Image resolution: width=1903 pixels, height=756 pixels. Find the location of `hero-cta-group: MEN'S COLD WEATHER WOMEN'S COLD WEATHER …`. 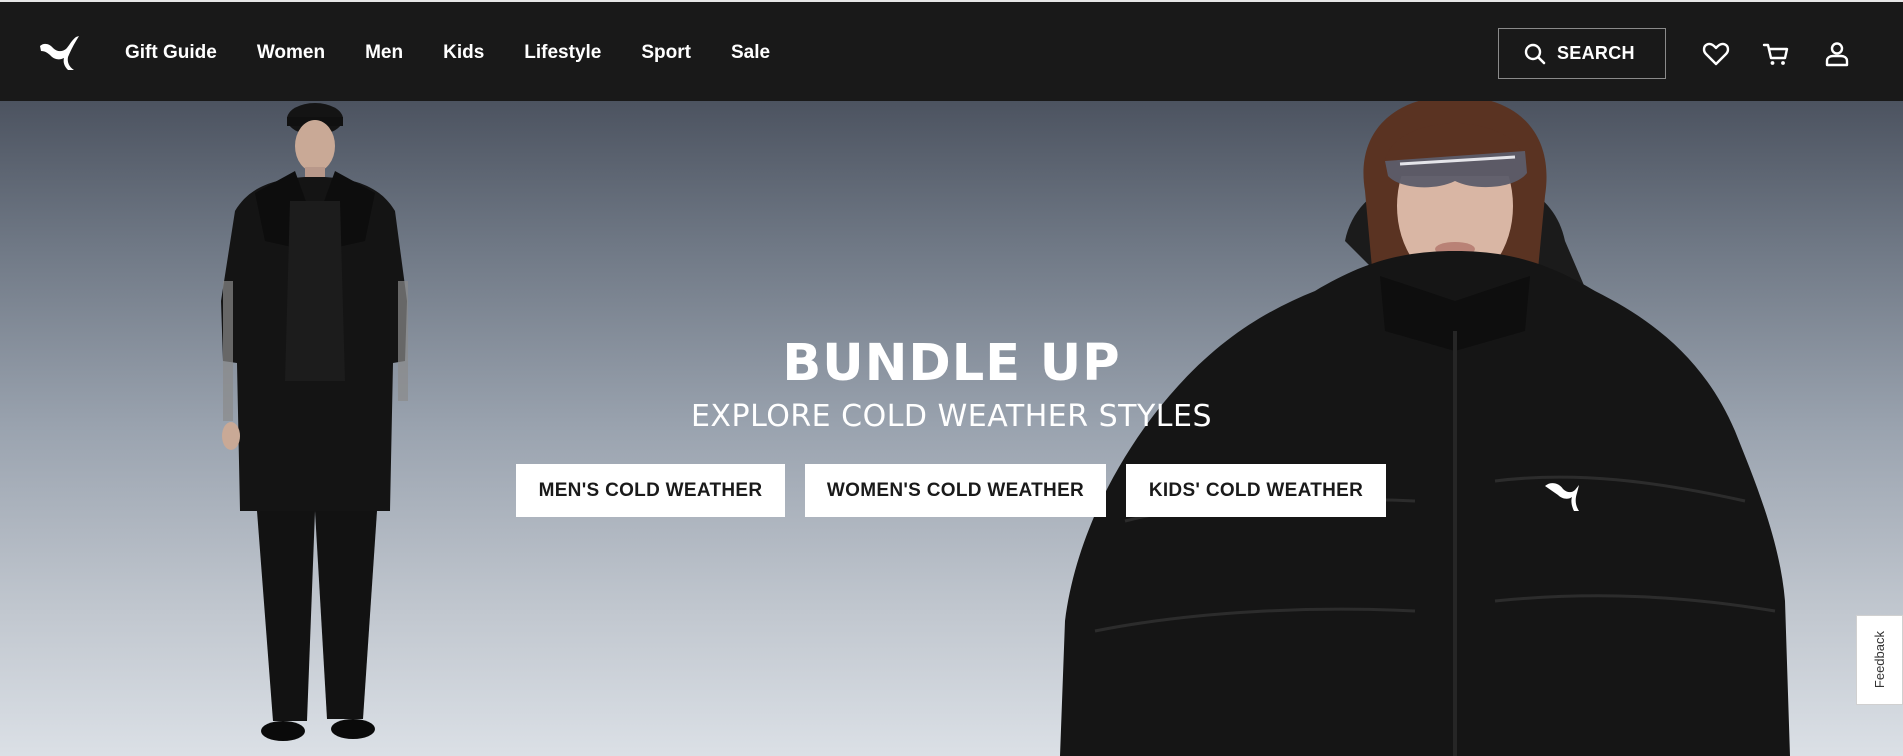

hero-cta-group: MEN'S COLD WEATHER WOMEN'S COLD WEATHER … is located at coordinates (961, 490).